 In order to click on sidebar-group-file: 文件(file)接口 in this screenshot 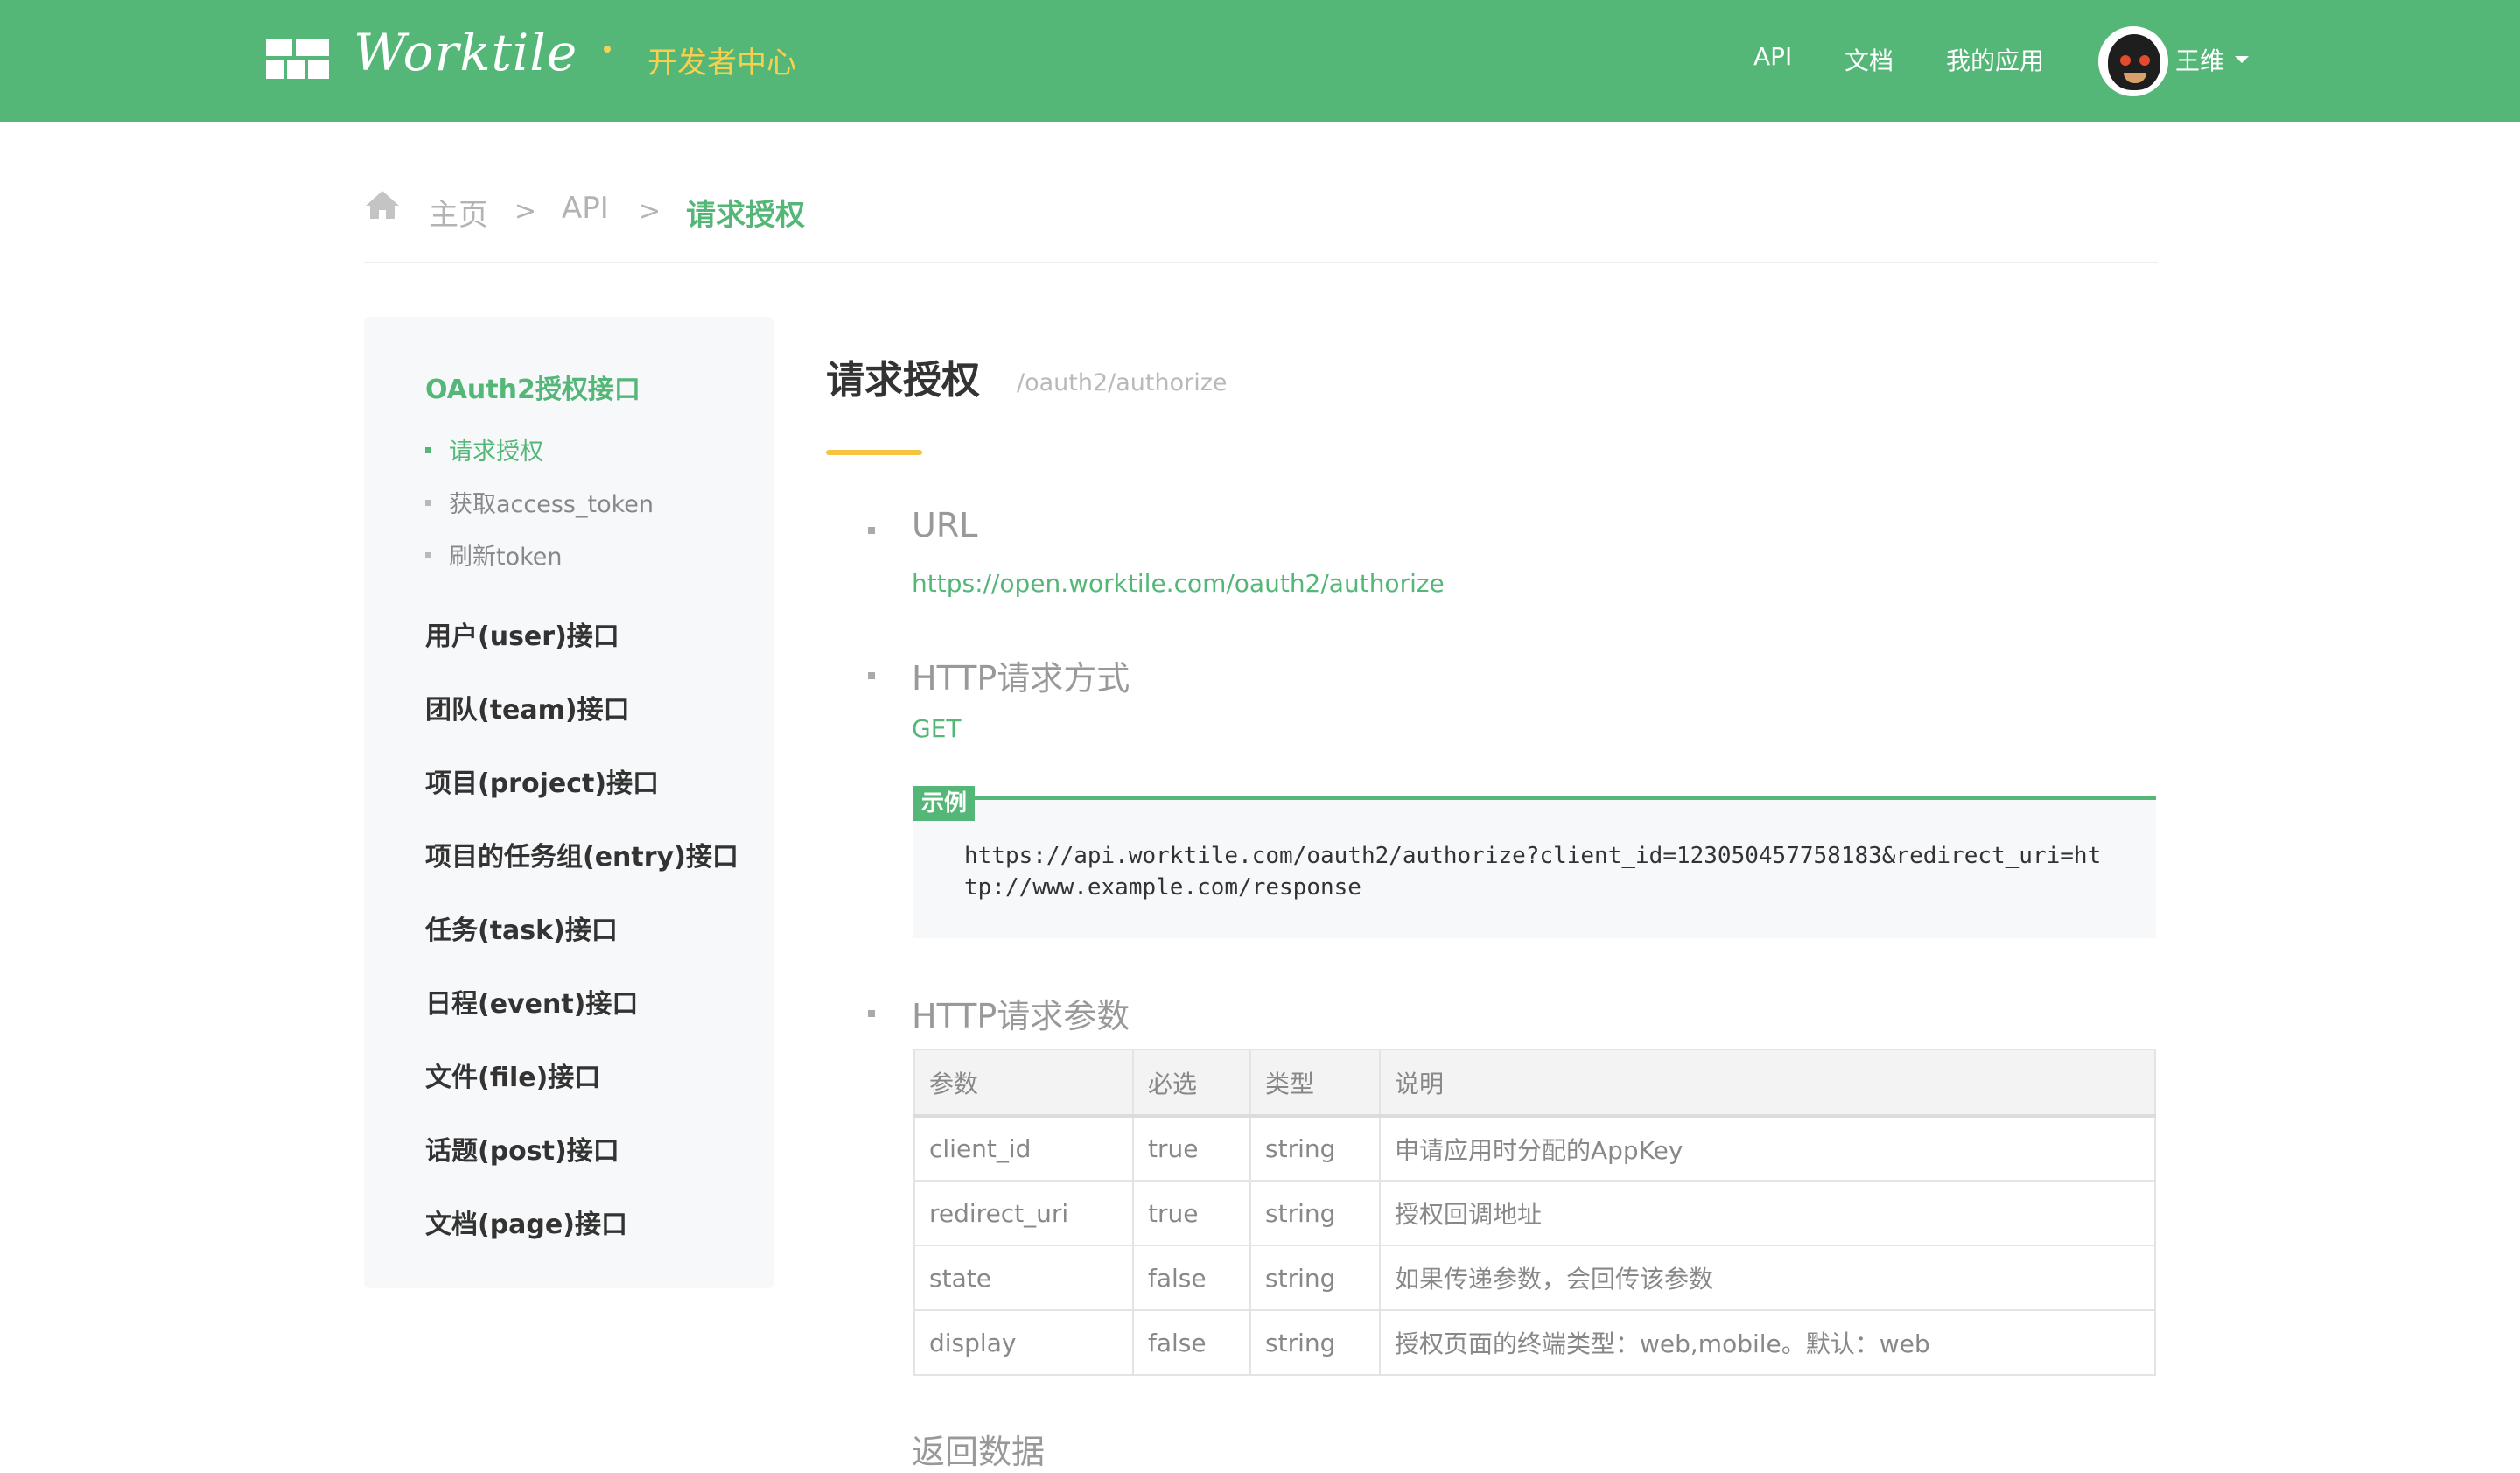, I will do `click(512, 1075)`.